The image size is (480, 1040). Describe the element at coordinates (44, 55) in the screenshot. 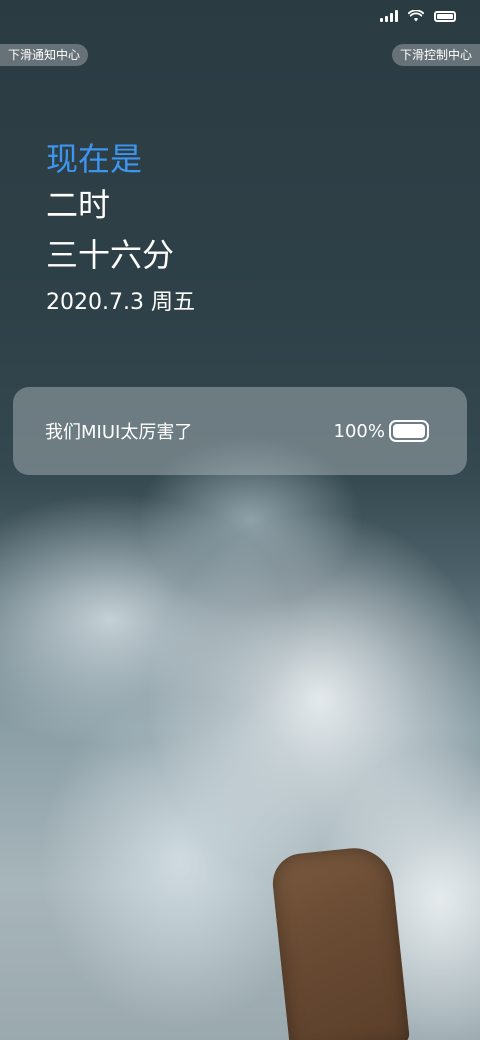

I see `notification-center-hint: 下滑通知中心` at that location.